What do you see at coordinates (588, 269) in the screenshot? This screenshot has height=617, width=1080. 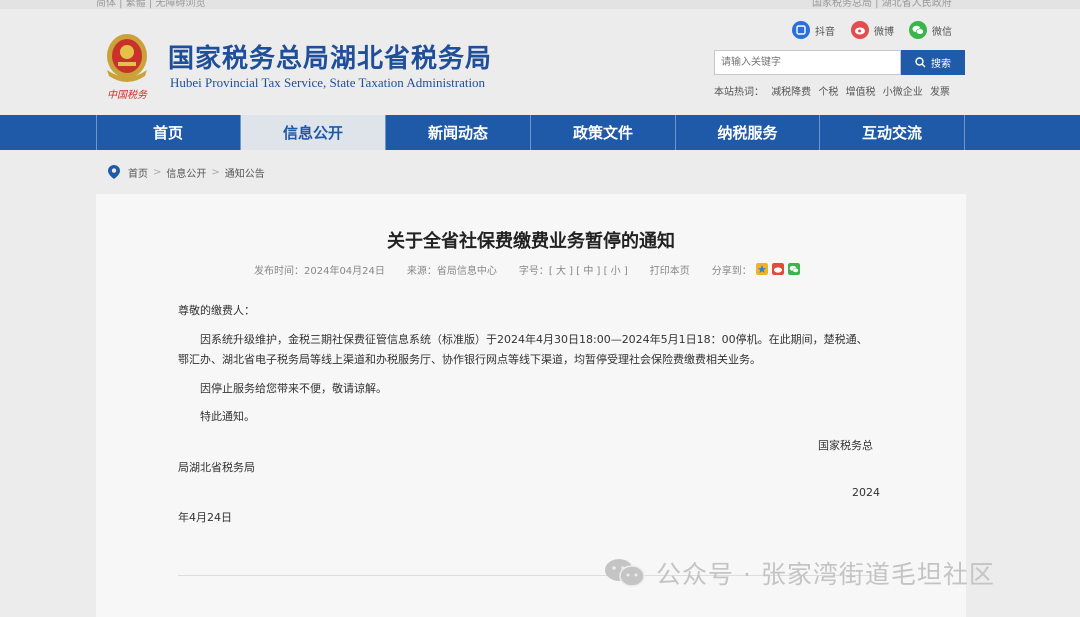 I see `font-size-options: [ 大 ] [ 中 ] [ 小 ]` at bounding box center [588, 269].